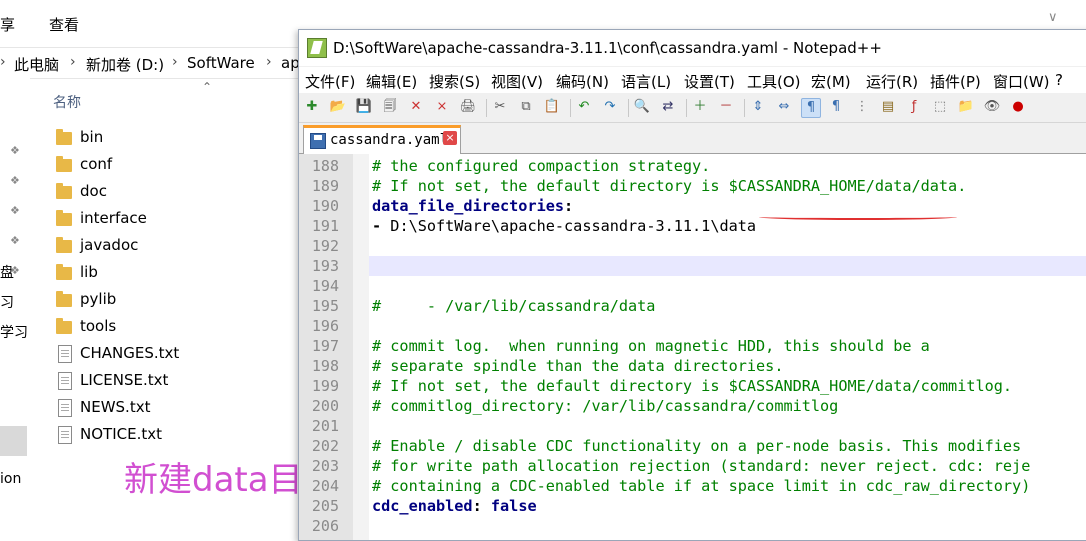 The image size is (1086, 541). Describe the element at coordinates (442, 107) in the screenshot. I see `close-all-icon: ⨯` at that location.